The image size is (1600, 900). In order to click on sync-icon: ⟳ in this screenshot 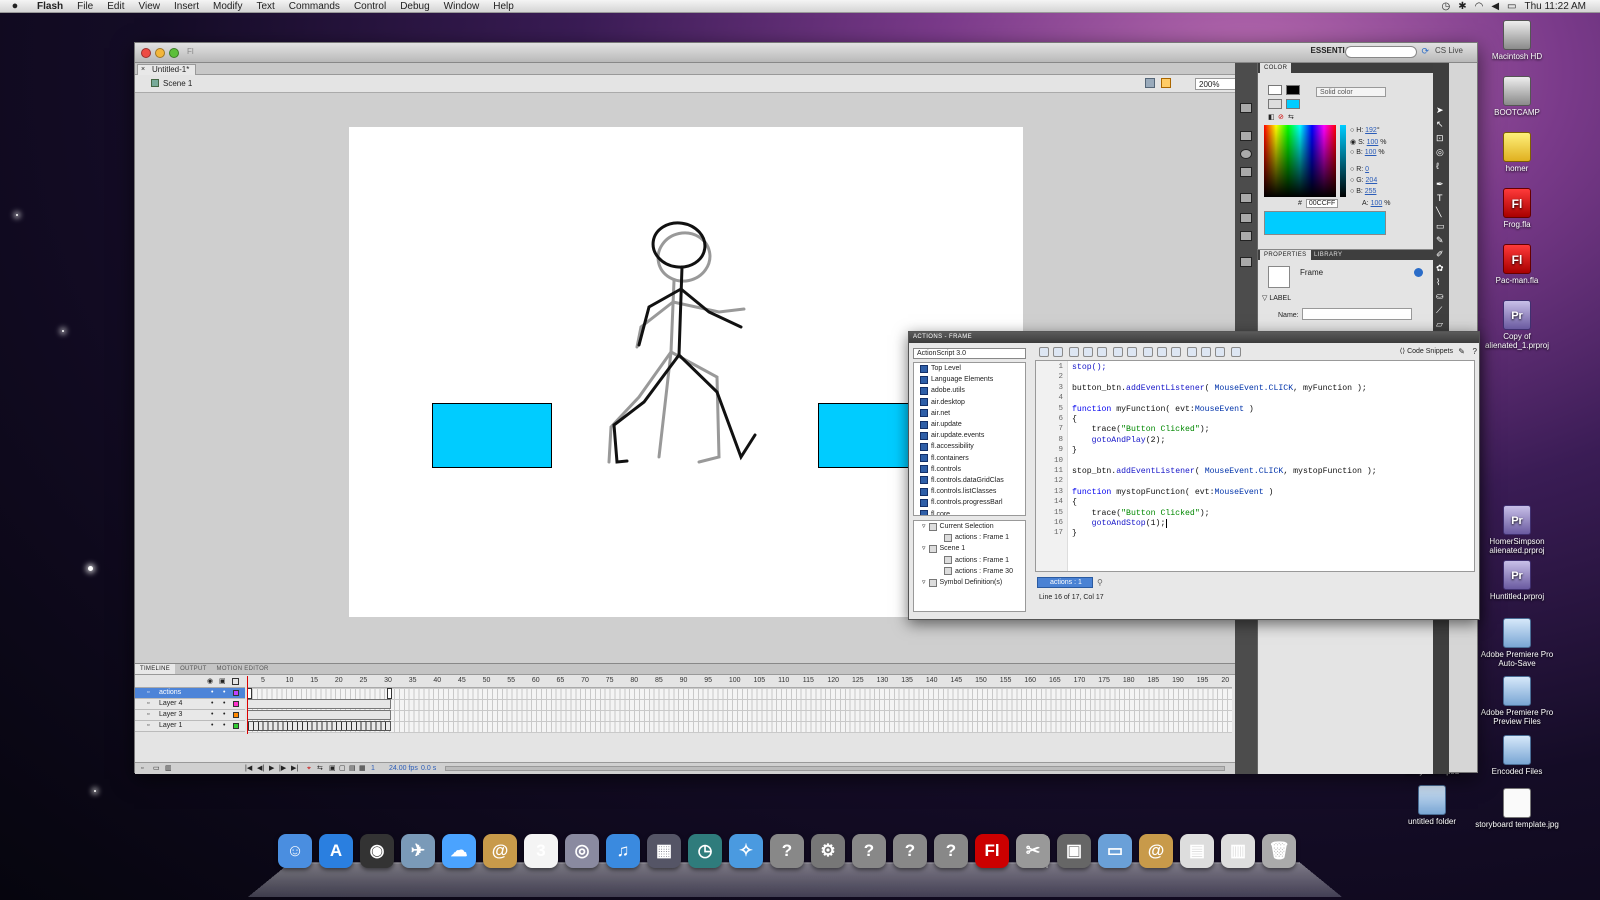, I will do `click(1425, 51)`.